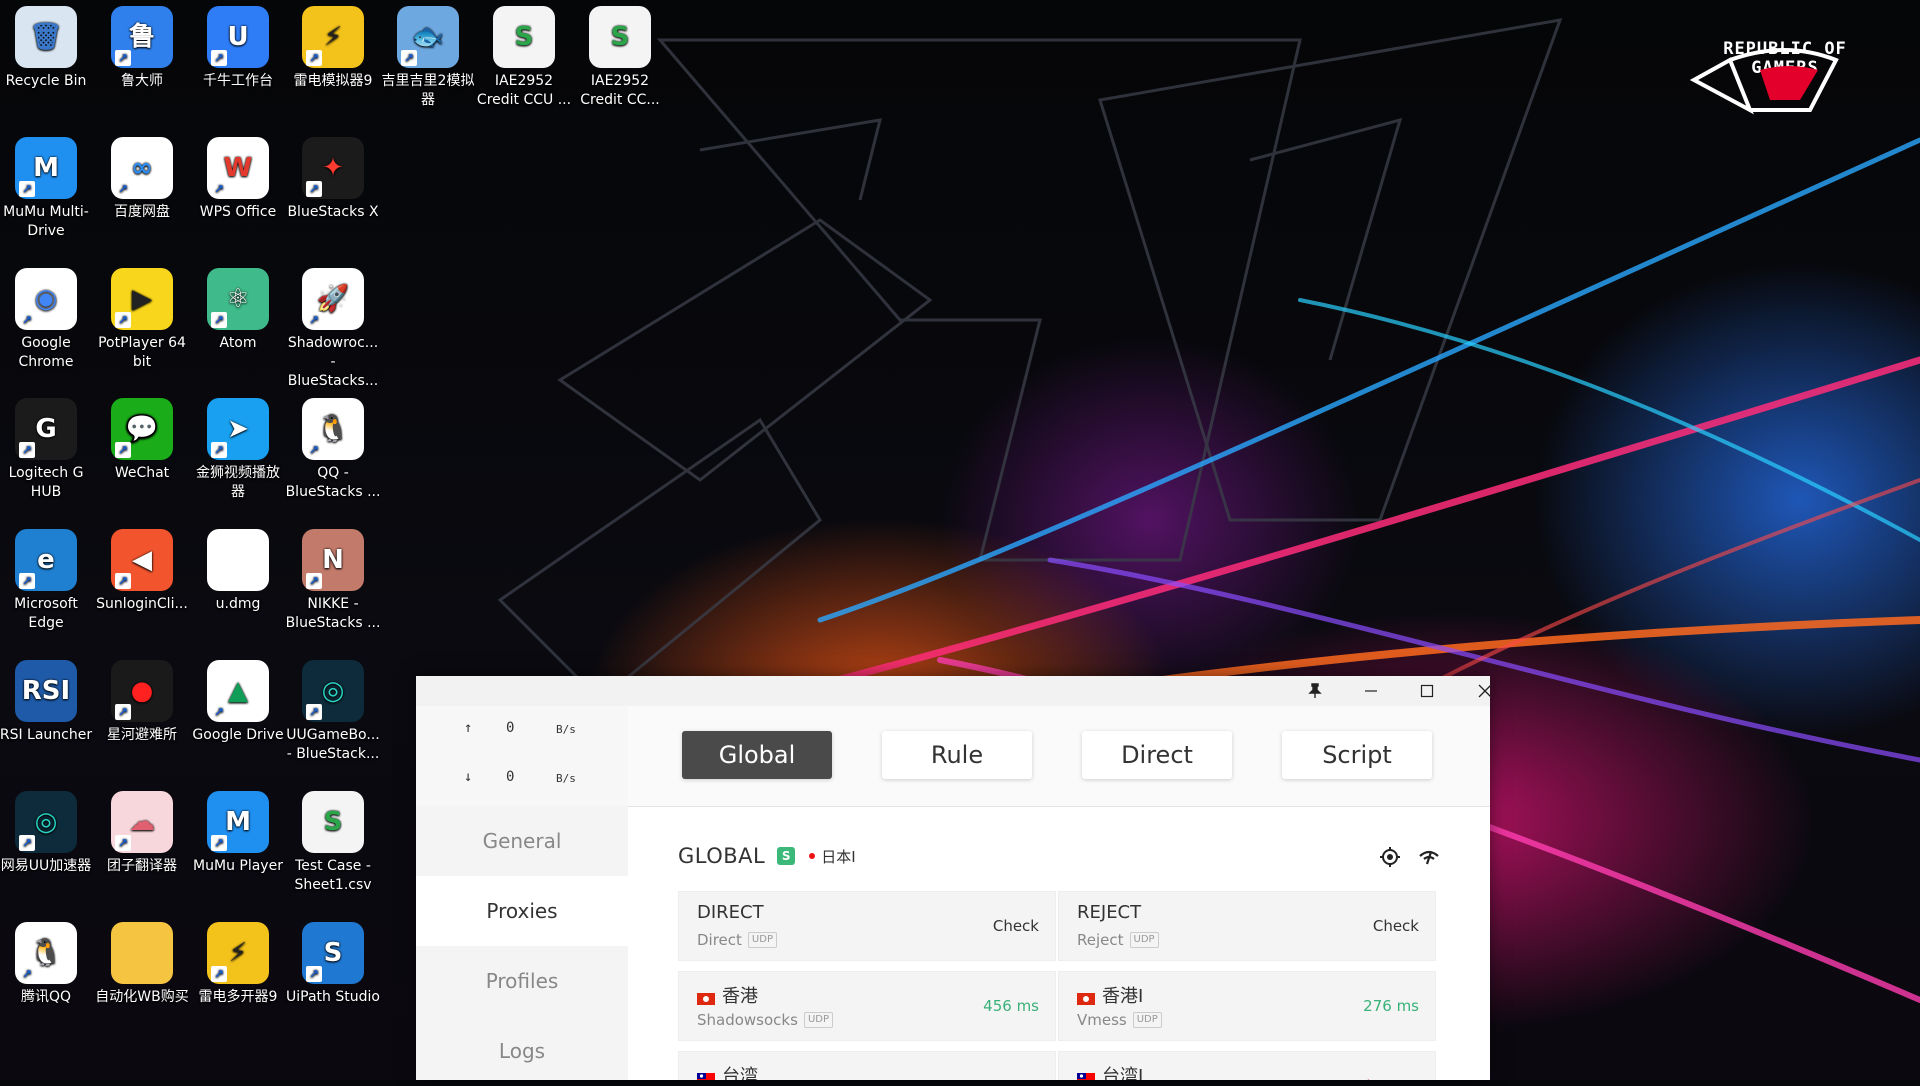 Image resolution: width=1920 pixels, height=1086 pixels. What do you see at coordinates (522, 1051) in the screenshot?
I see `nav-logs: Logs` at bounding box center [522, 1051].